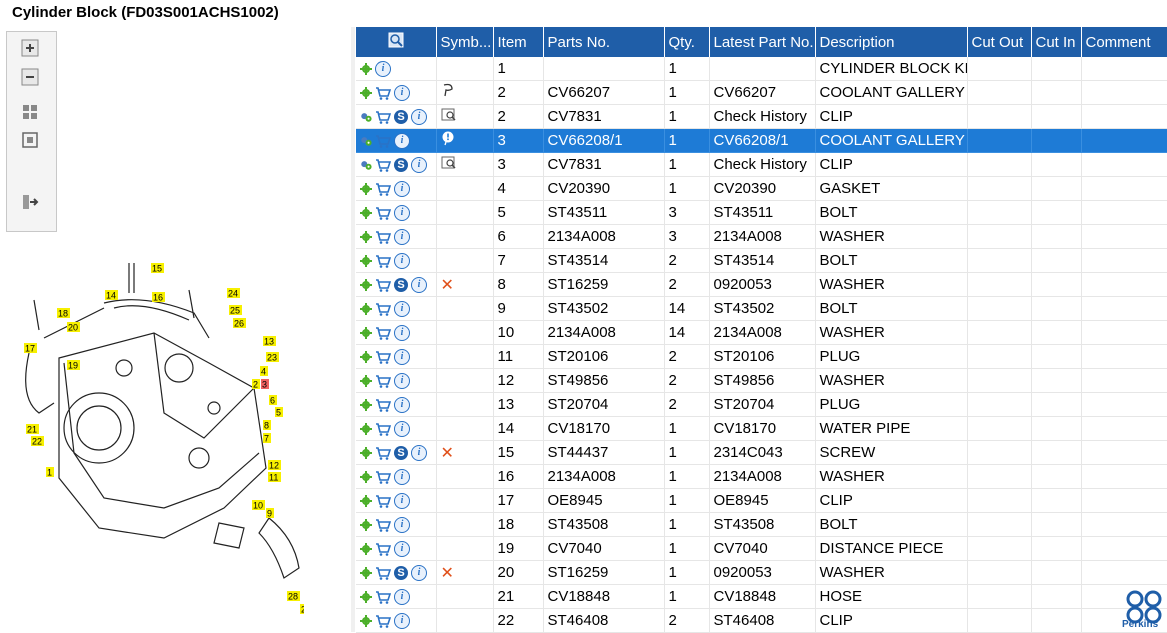 The width and height of the screenshot is (1167, 633). What do you see at coordinates (761, 212) in the screenshot?
I see `table-row: i 5 ST43511 3 ST43511 BOLT` at bounding box center [761, 212].